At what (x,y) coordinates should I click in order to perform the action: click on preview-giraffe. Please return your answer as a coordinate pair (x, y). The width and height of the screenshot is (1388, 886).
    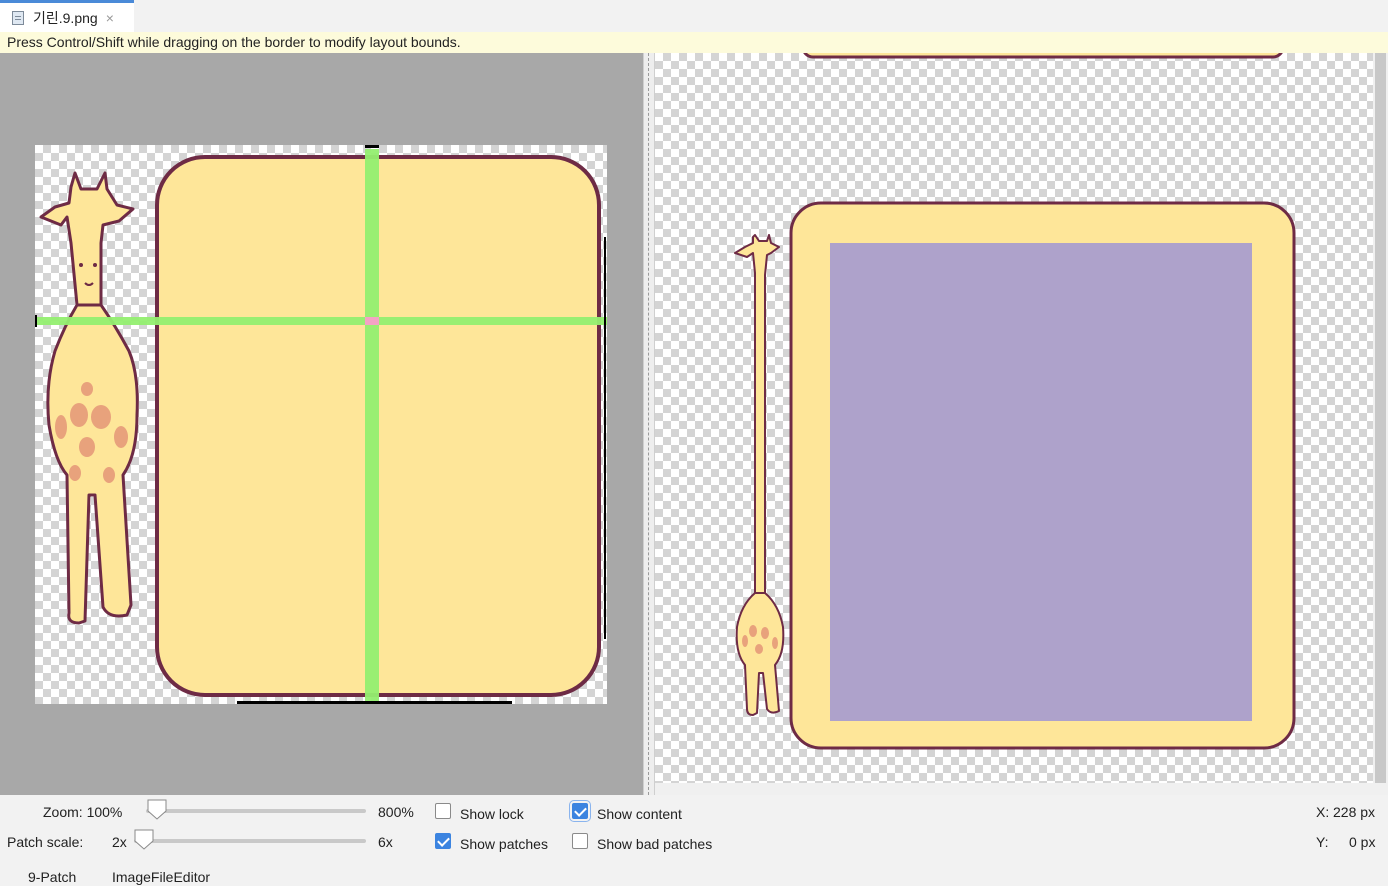
    Looking at the image, I should click on (759, 475).